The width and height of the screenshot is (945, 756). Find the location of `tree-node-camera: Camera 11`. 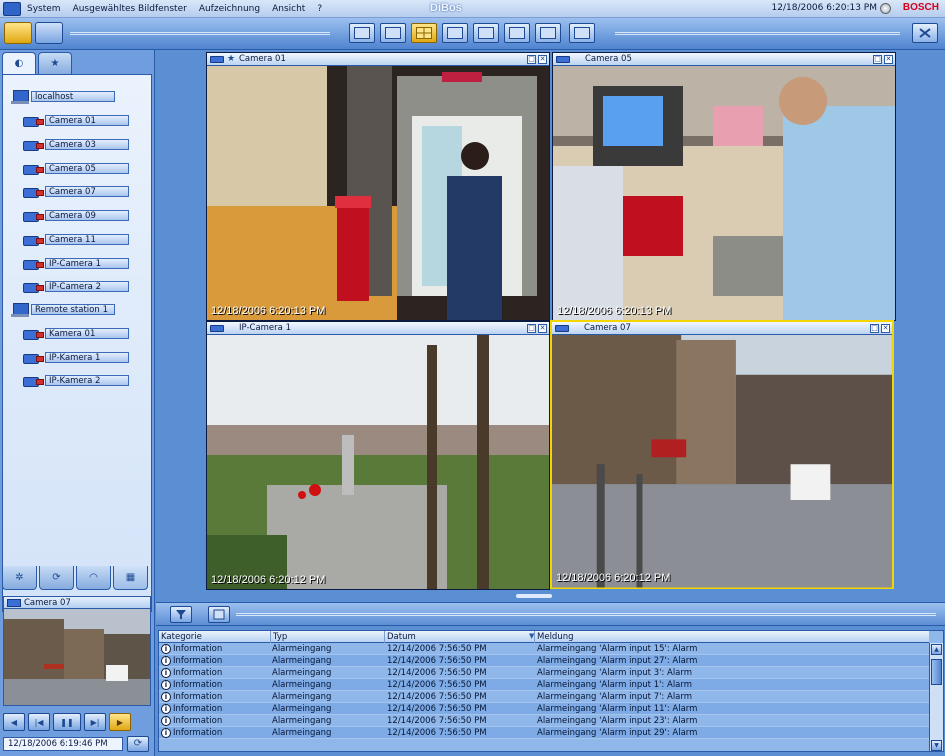

tree-node-camera: Camera 11 is located at coordinates (76, 239).